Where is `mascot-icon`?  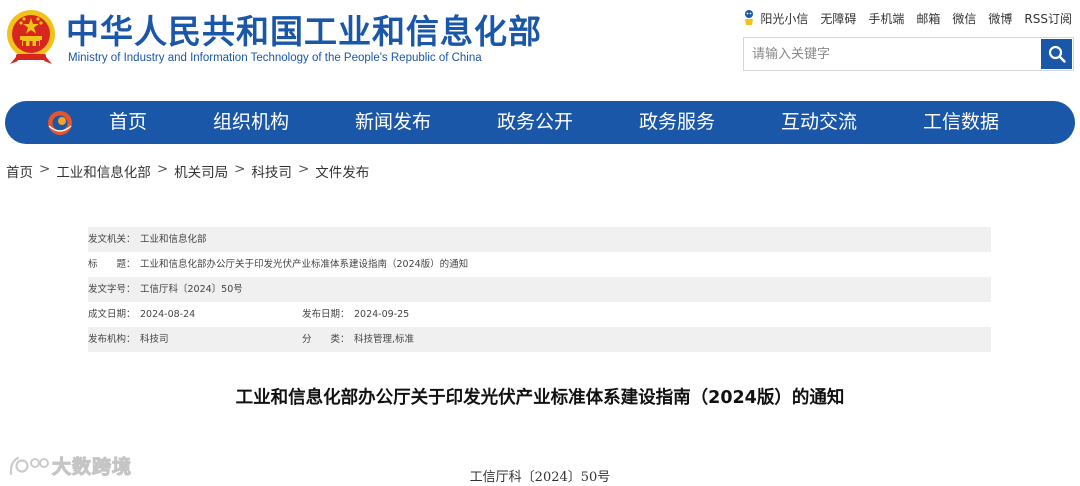 mascot-icon is located at coordinates (749, 17).